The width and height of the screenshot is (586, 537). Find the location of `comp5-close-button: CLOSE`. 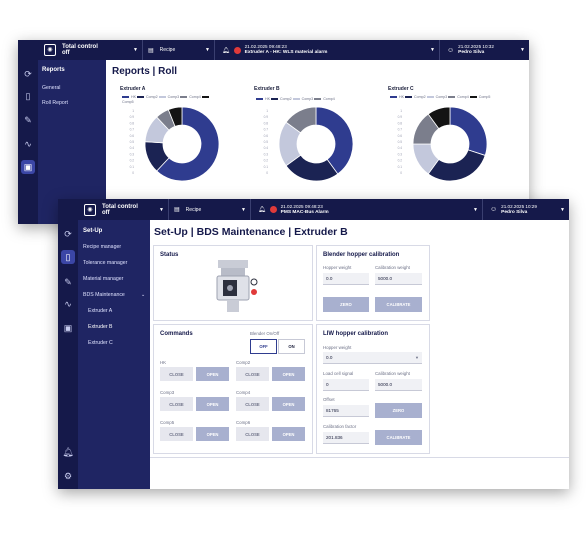

comp5-close-button: CLOSE is located at coordinates (176, 434).